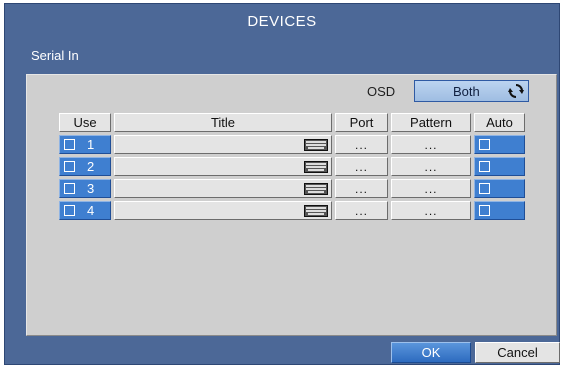 This screenshot has width=564, height=367. I want to click on header-port: Port, so click(361, 122).